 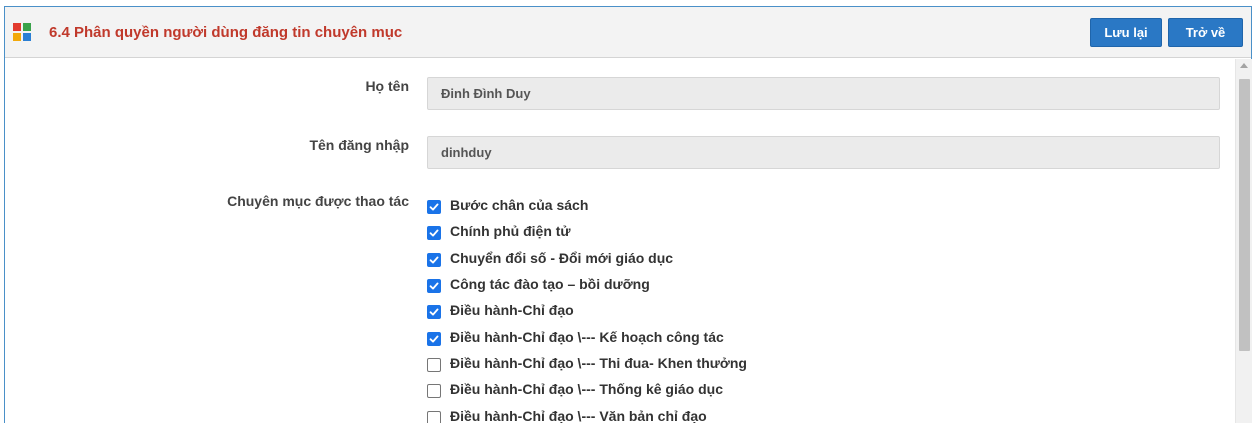 What do you see at coordinates (823, 152) in the screenshot?
I see `username-field: dinhduy` at bounding box center [823, 152].